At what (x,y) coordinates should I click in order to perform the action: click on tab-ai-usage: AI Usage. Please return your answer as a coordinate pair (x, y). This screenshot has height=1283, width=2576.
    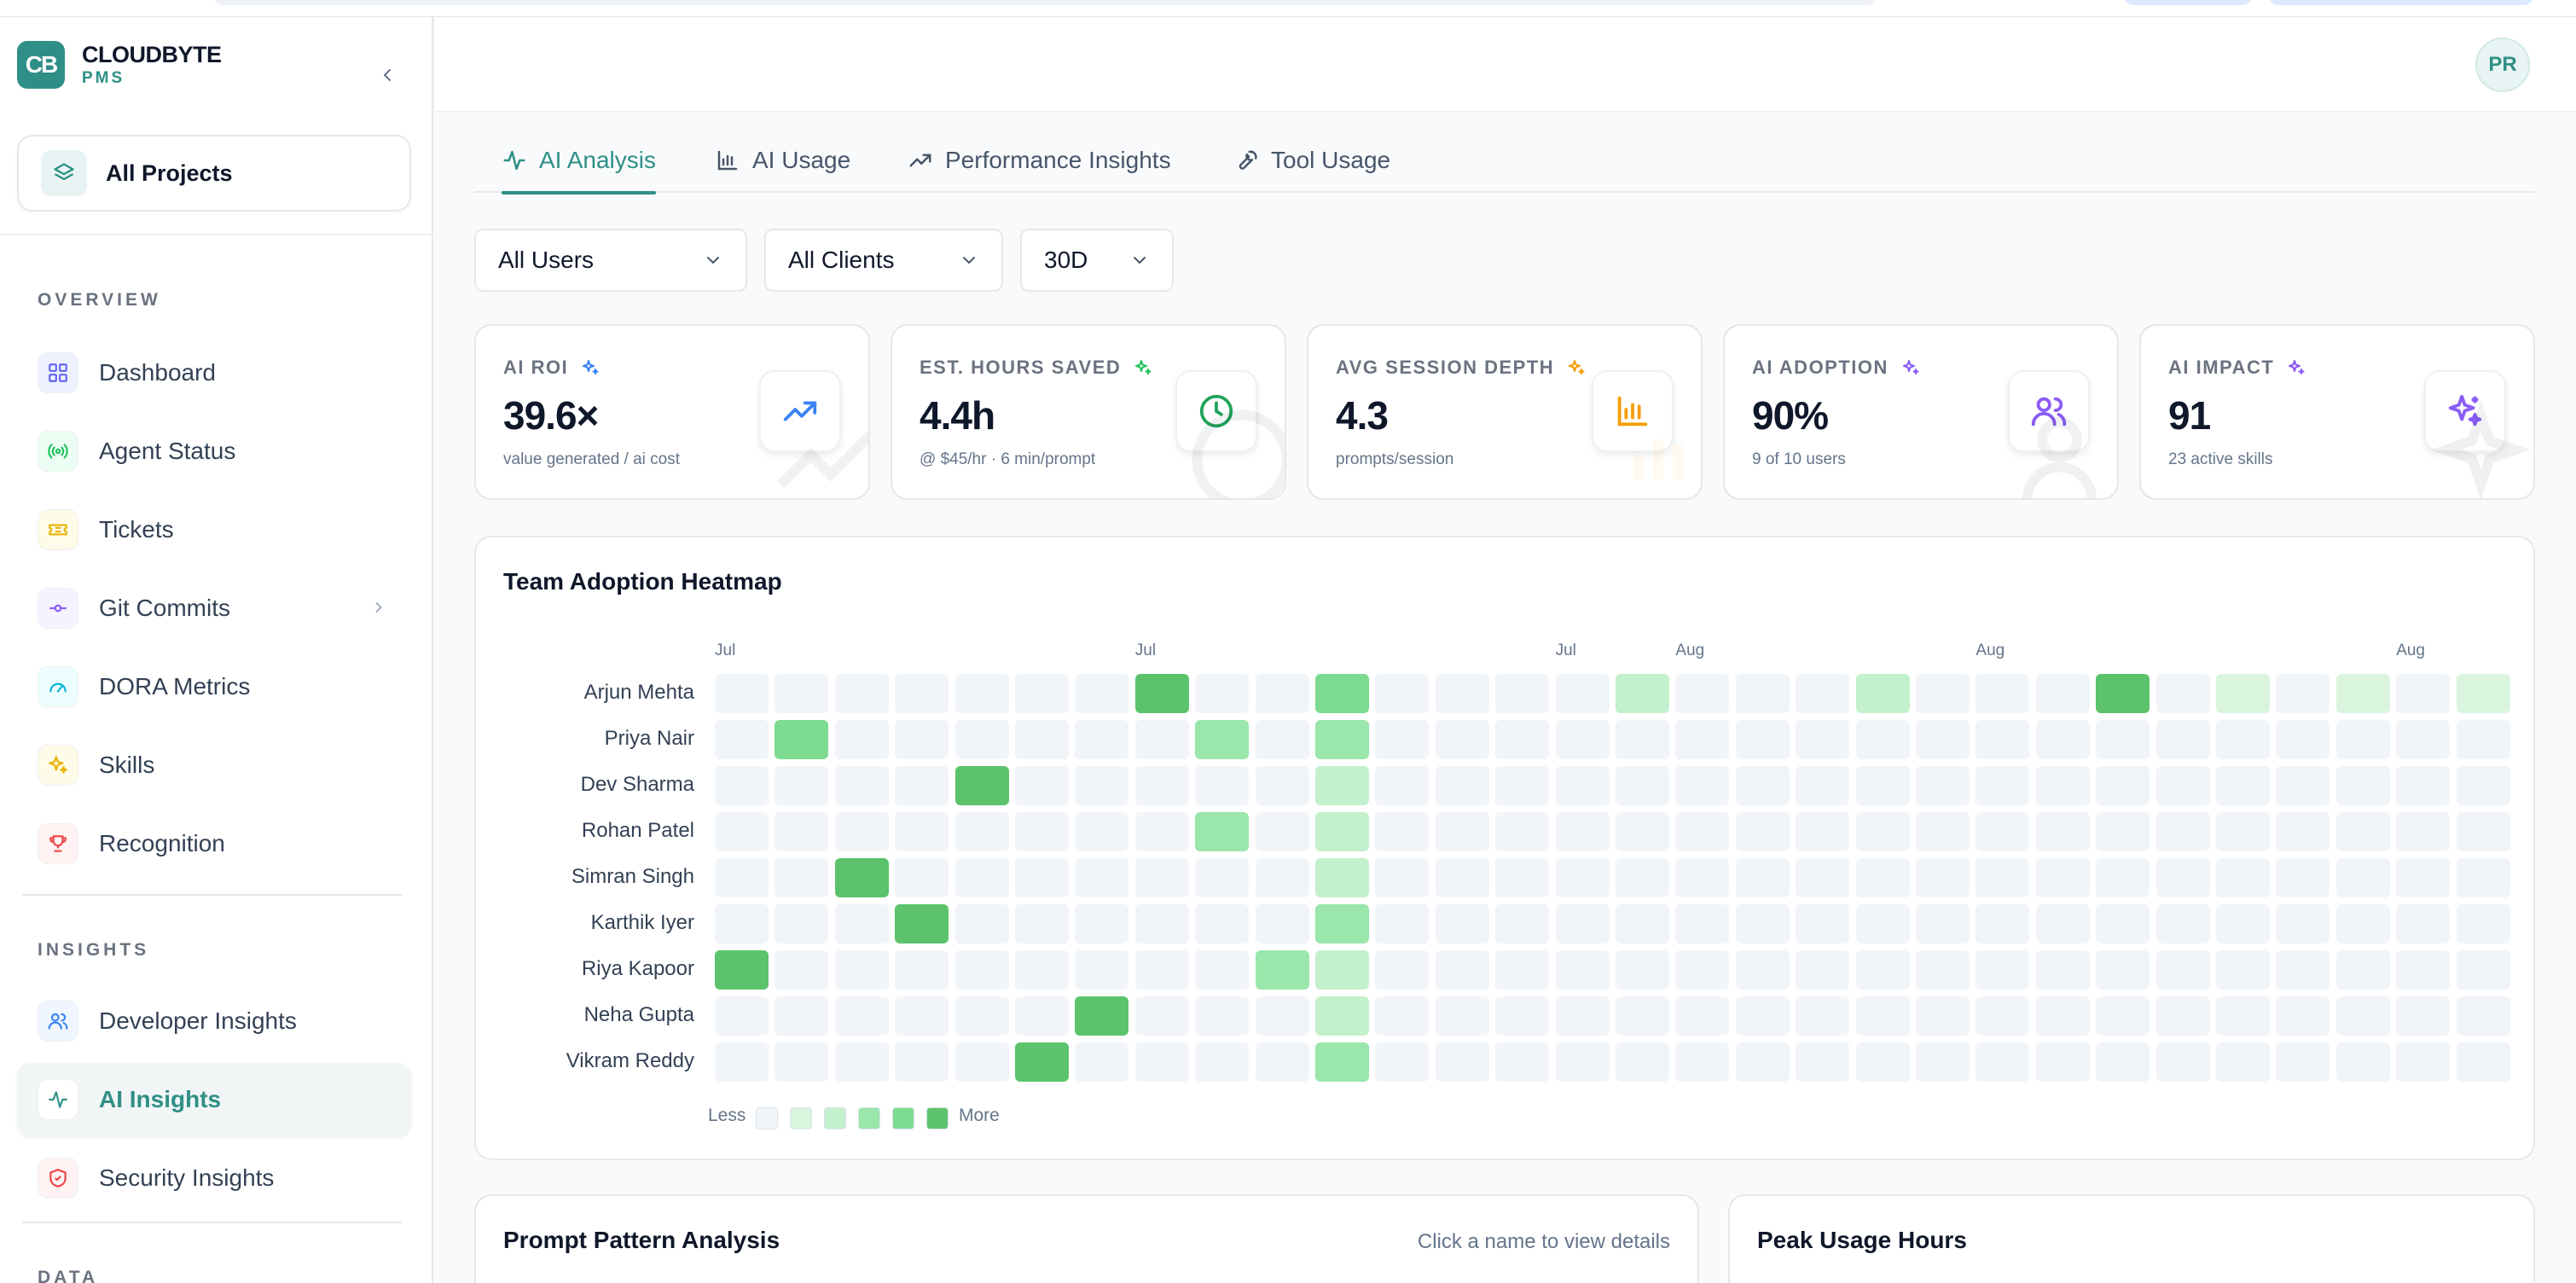
    Looking at the image, I should click on (782, 160).